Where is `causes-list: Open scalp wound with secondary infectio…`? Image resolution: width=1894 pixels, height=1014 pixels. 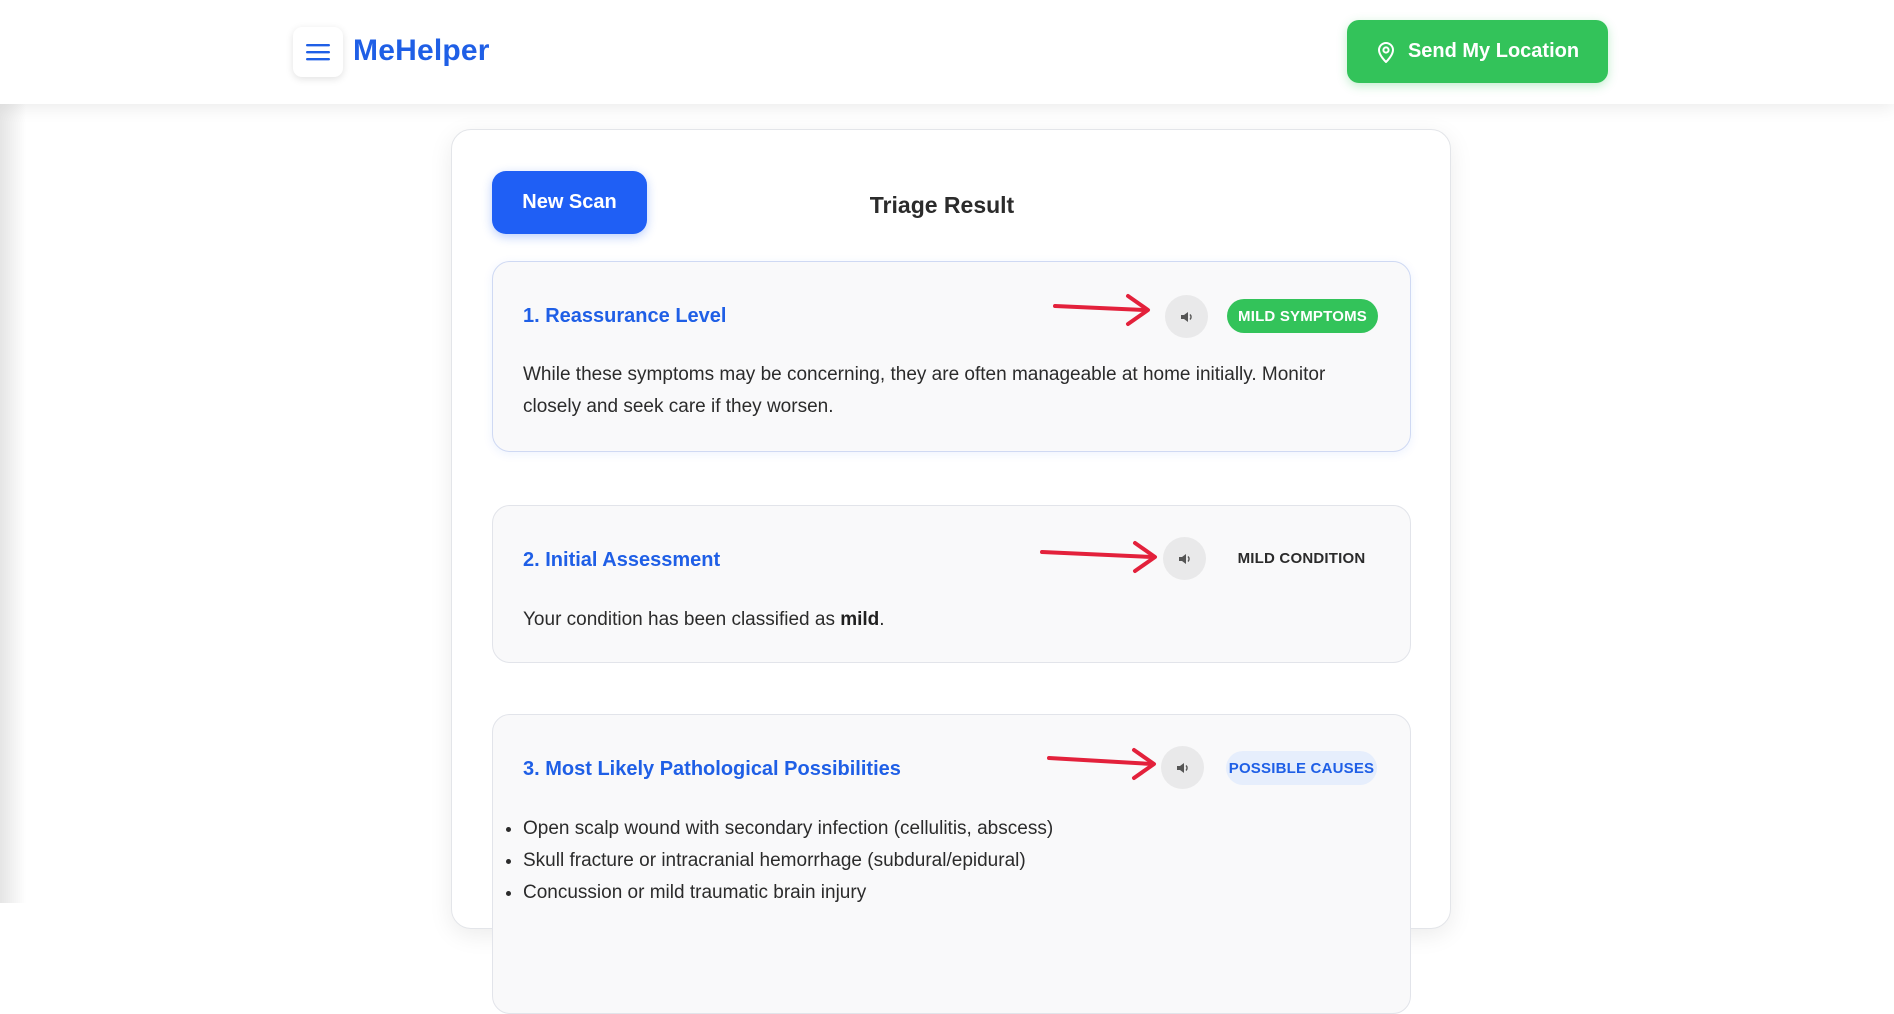
causes-list: Open scalp wound with secondary infectio… is located at coordinates (953, 861).